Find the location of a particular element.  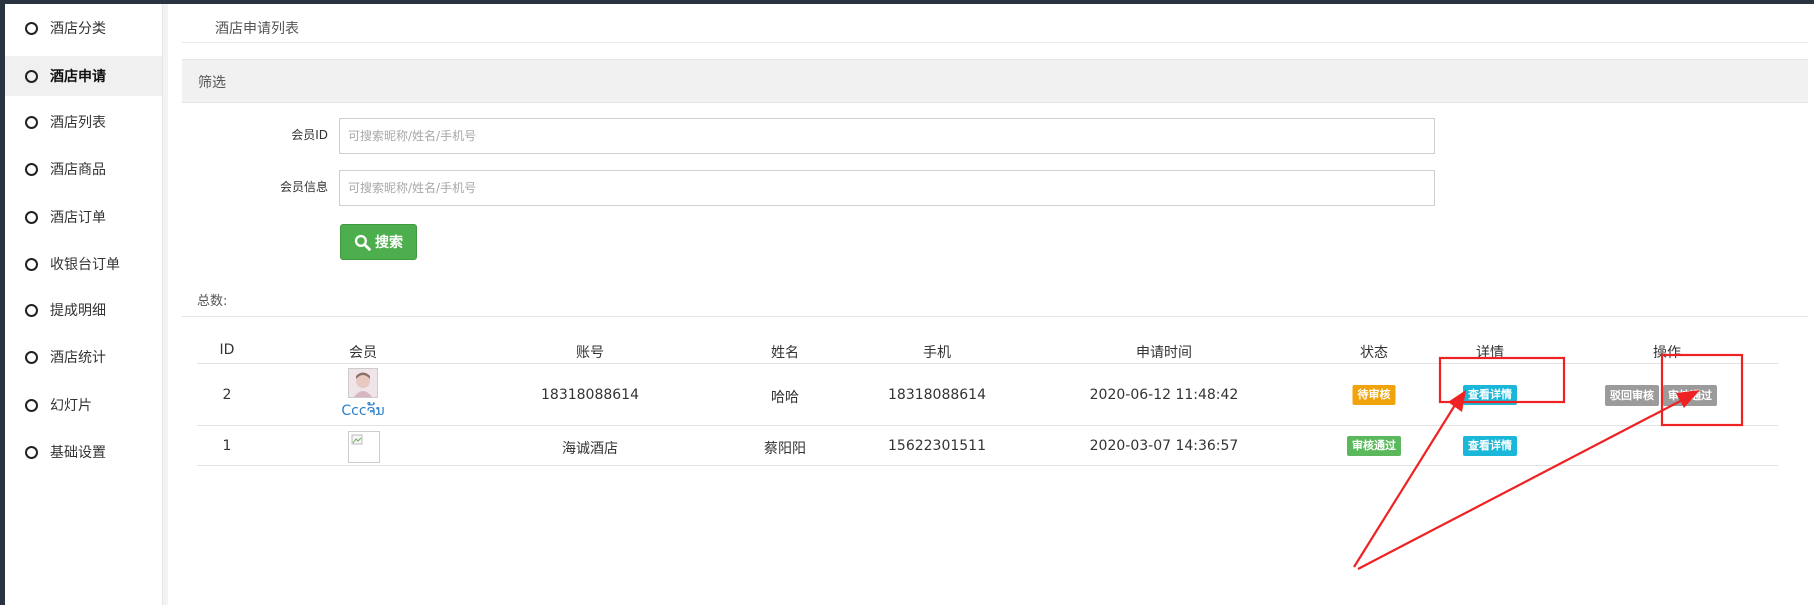

member-info-input is located at coordinates (887, 188).